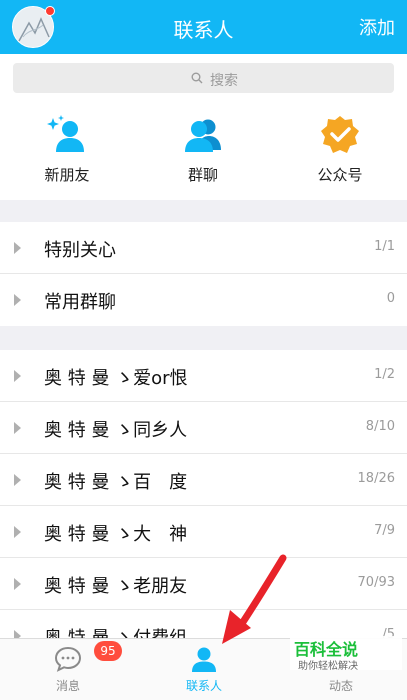  I want to click on tab-messages: 95 消息, so click(70, 669).